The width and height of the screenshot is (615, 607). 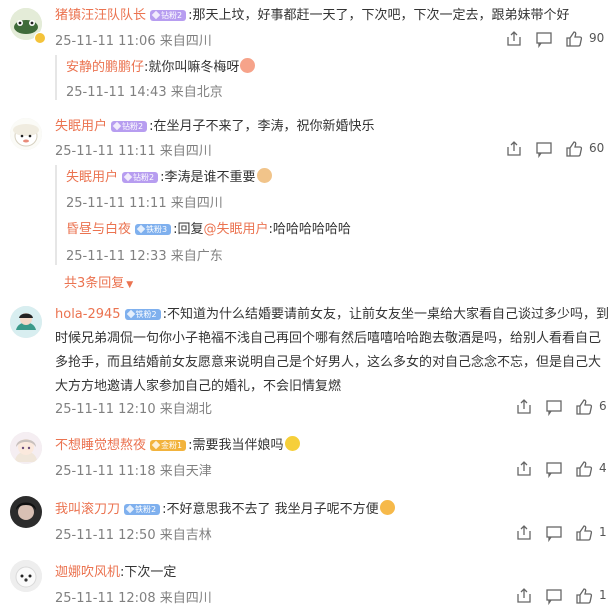 What do you see at coordinates (133, 535) in the screenshot?
I see `comment-meta: 25-11-11 12:50 来自吉林` at bounding box center [133, 535].